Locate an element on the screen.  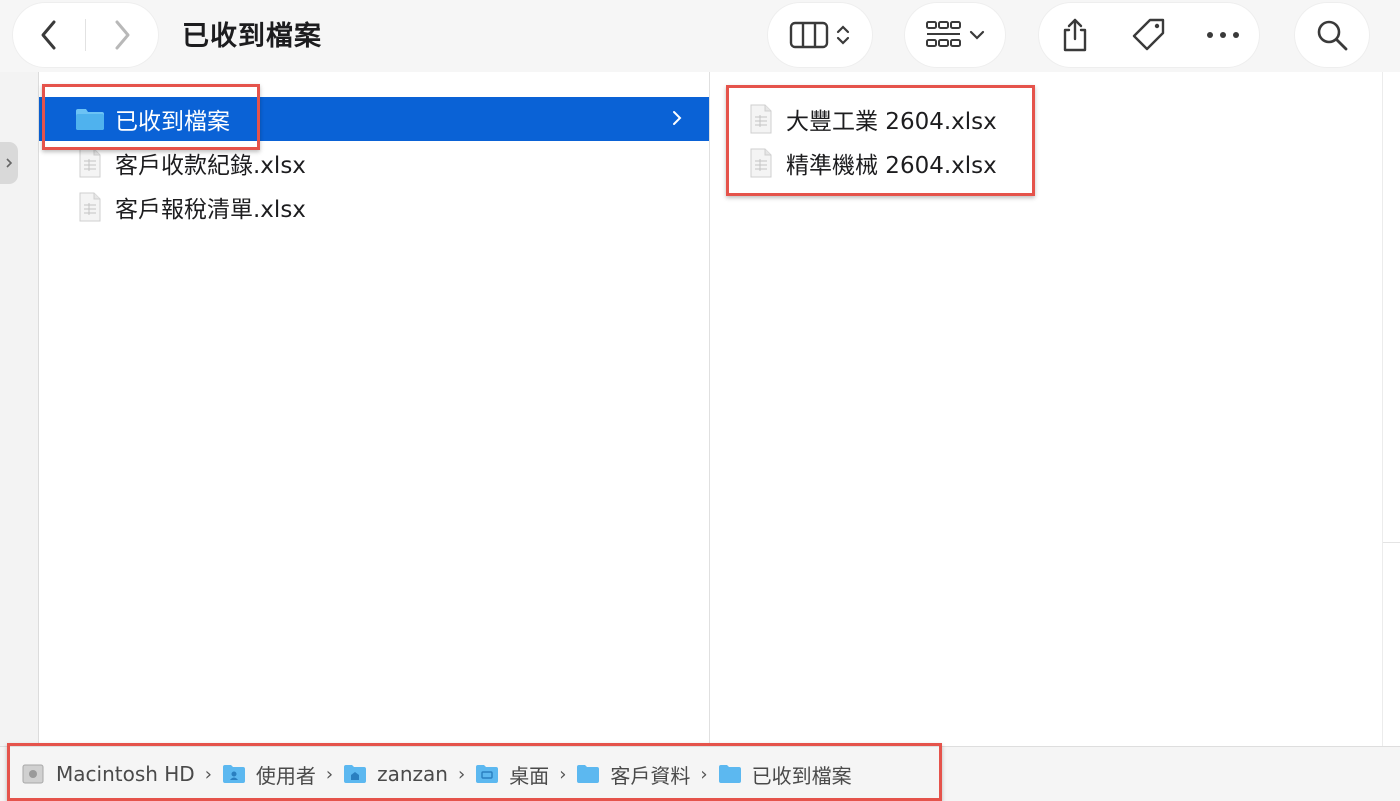
toolbar: 已收到檔案 is located at coordinates (700, 36).